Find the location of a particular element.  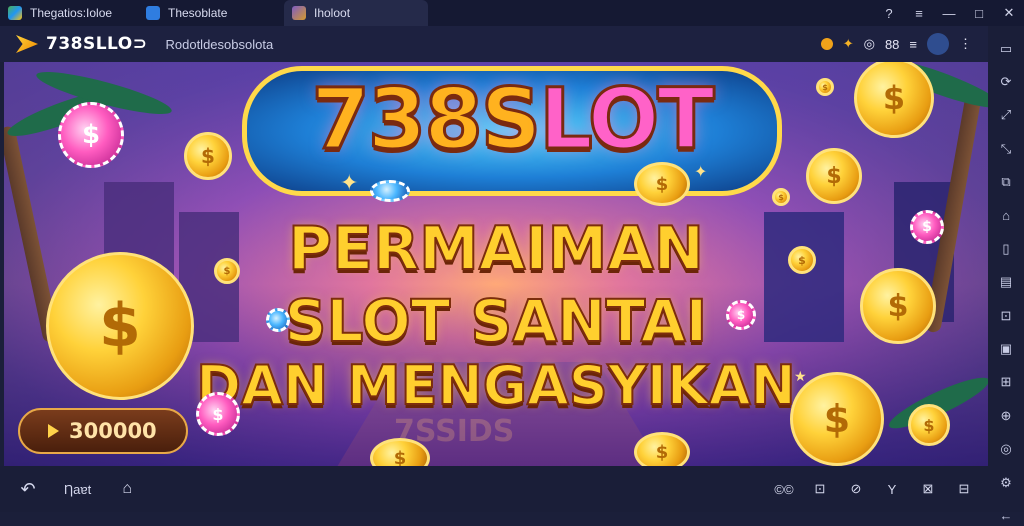

back-button: ↶ is located at coordinates (28, 489).